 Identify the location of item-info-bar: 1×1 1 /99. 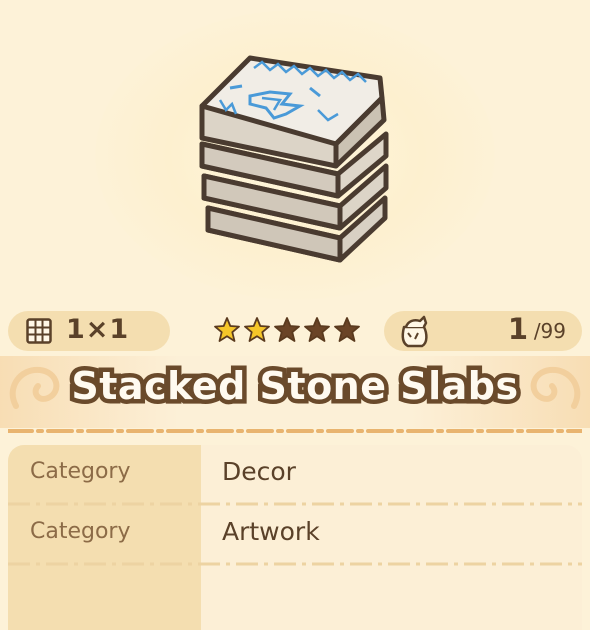
(295, 331).